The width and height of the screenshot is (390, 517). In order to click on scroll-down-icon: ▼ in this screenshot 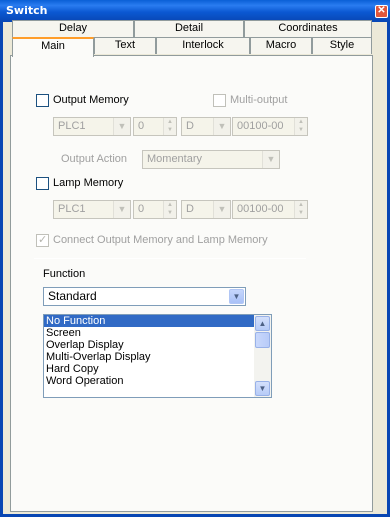, I will do `click(262, 388)`.